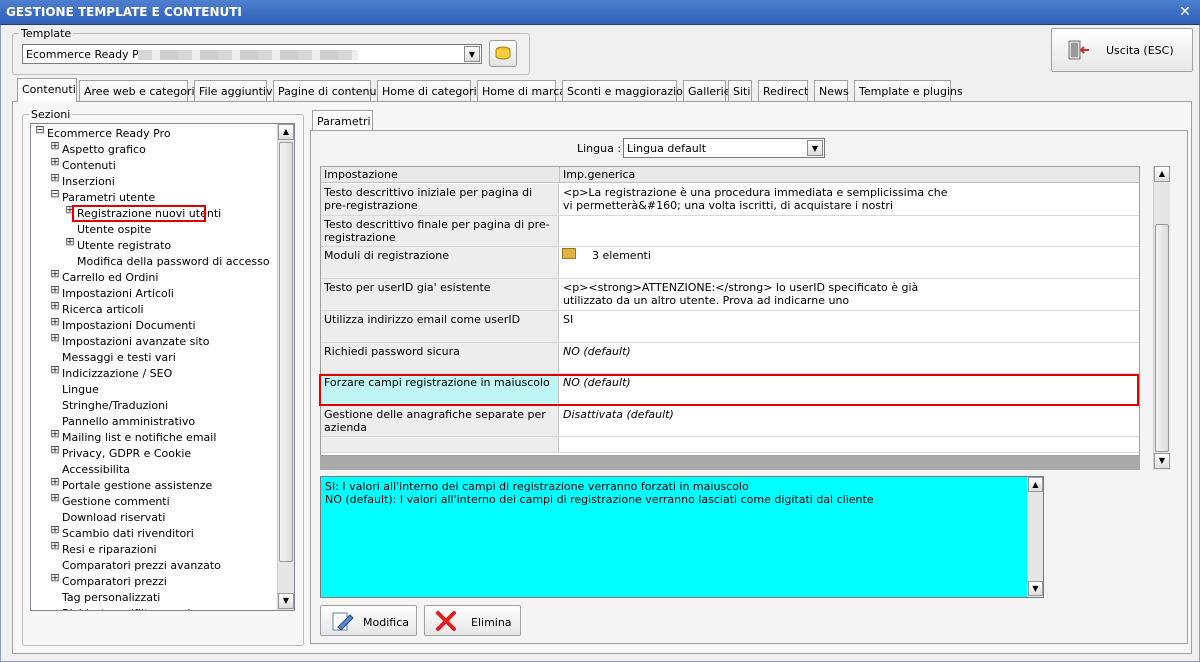 This screenshot has width=1200, height=662. I want to click on tree-item: Download riservati, so click(153, 518).